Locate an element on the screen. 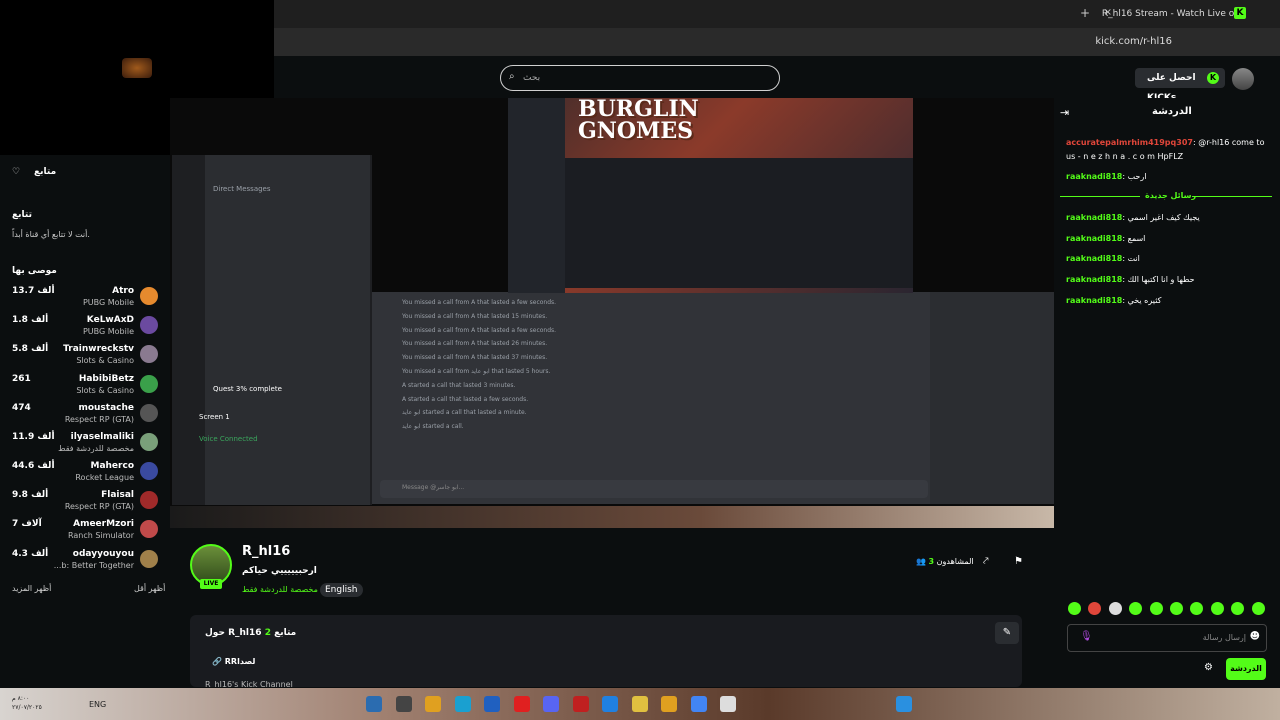 The height and width of the screenshot is (720, 1280). steam-game-panel is located at coordinates (739, 223).